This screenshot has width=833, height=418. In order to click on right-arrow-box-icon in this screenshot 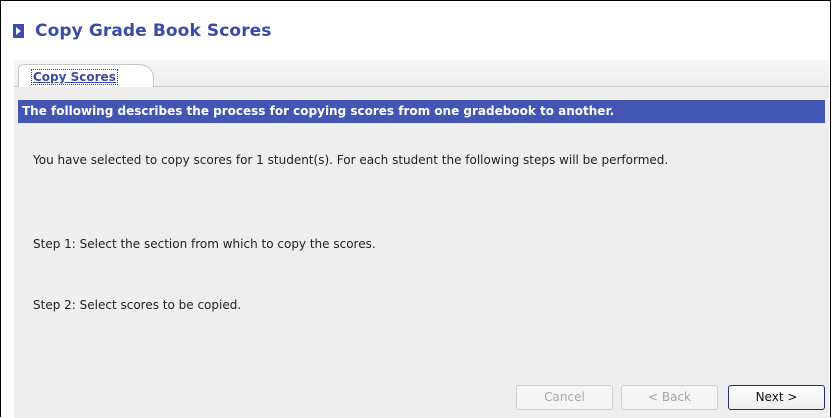, I will do `click(18, 31)`.